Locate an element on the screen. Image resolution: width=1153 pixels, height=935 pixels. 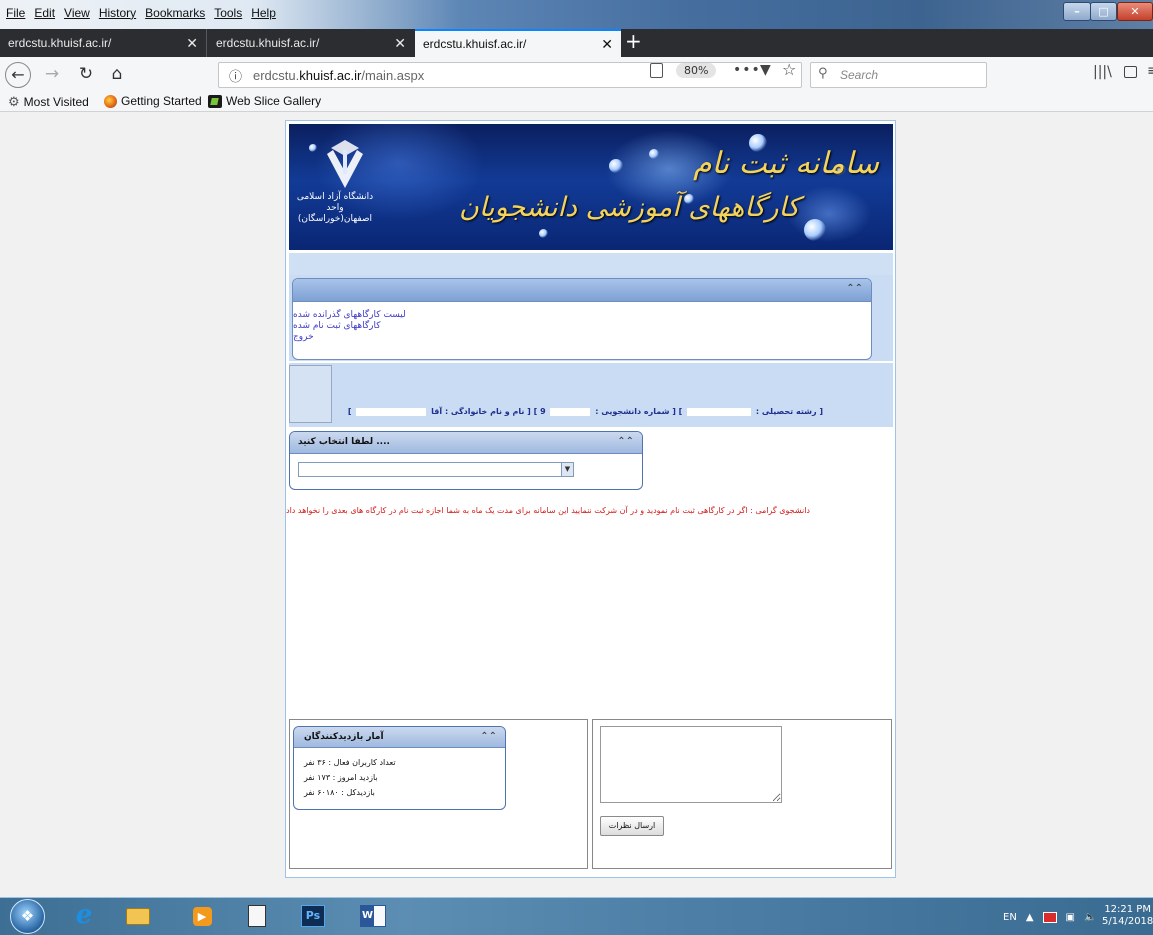
start-button: ❖ is located at coordinates (27, 916).